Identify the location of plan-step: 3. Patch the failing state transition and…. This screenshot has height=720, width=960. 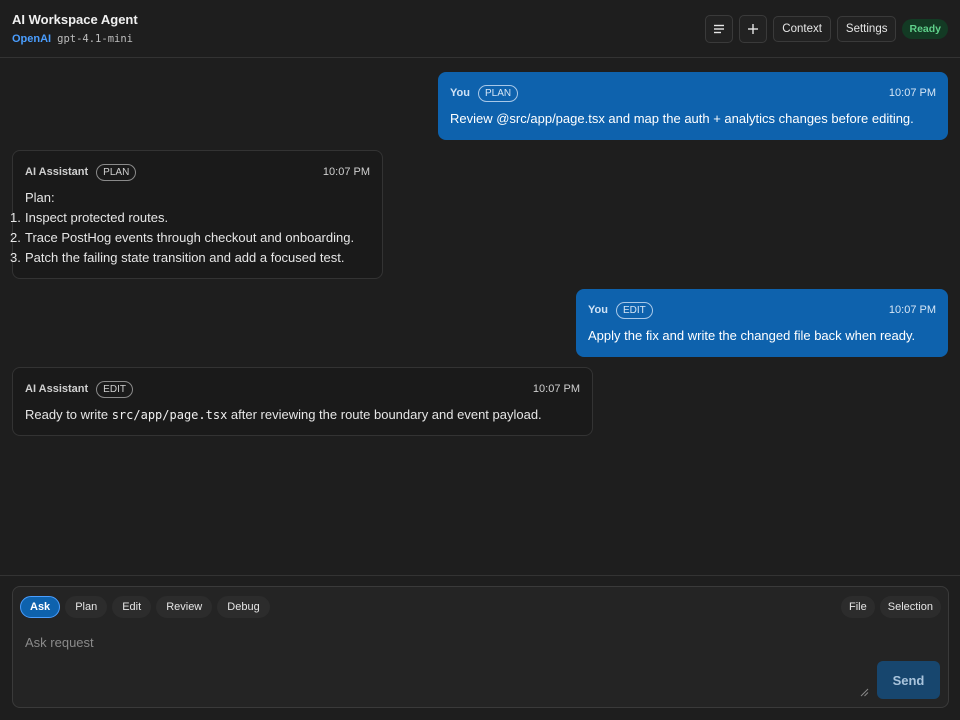
(182, 258).